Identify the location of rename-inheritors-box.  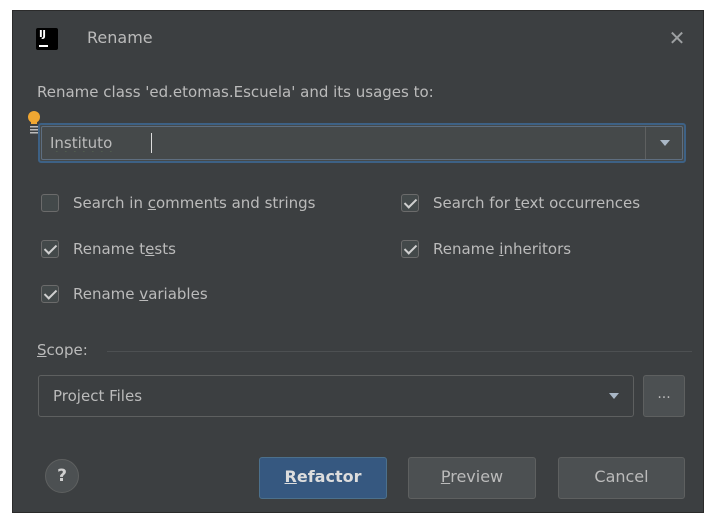
(410, 249).